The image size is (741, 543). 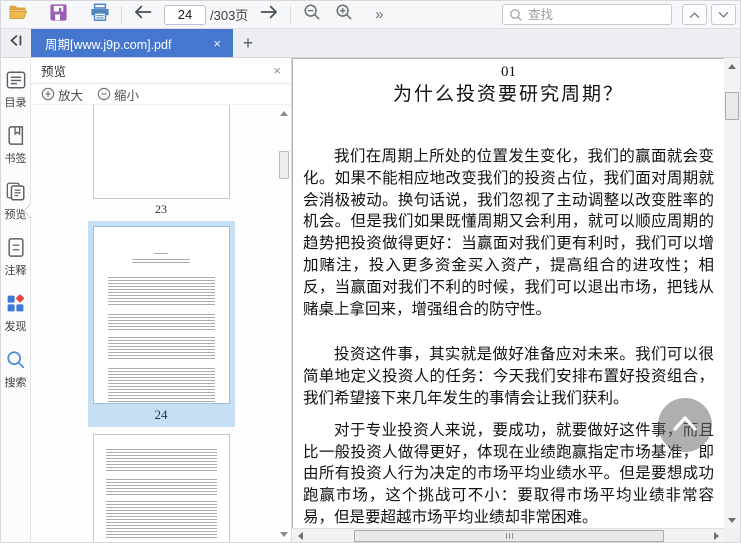 I want to click on page-total-label: /303页, so click(x=229, y=15).